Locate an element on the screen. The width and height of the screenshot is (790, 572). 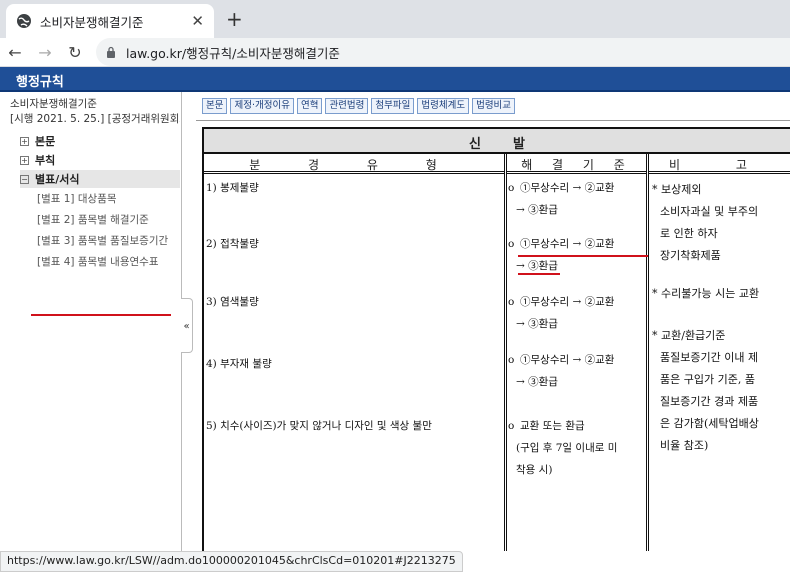
appendix-item-2: [별표 2] 품목별 해결기준 is located at coordinates (100, 220).